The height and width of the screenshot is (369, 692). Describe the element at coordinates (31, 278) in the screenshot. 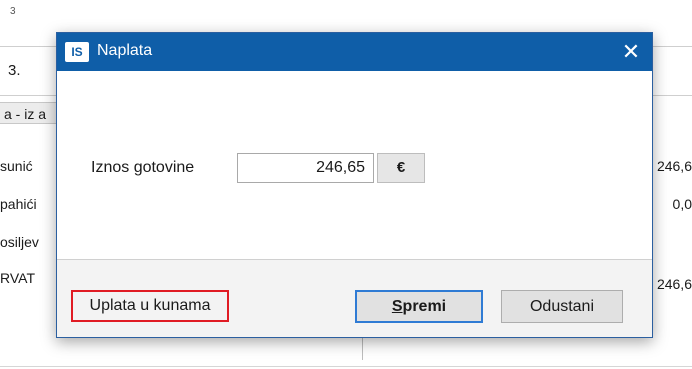

I see `list-item-name: RVAT` at that location.